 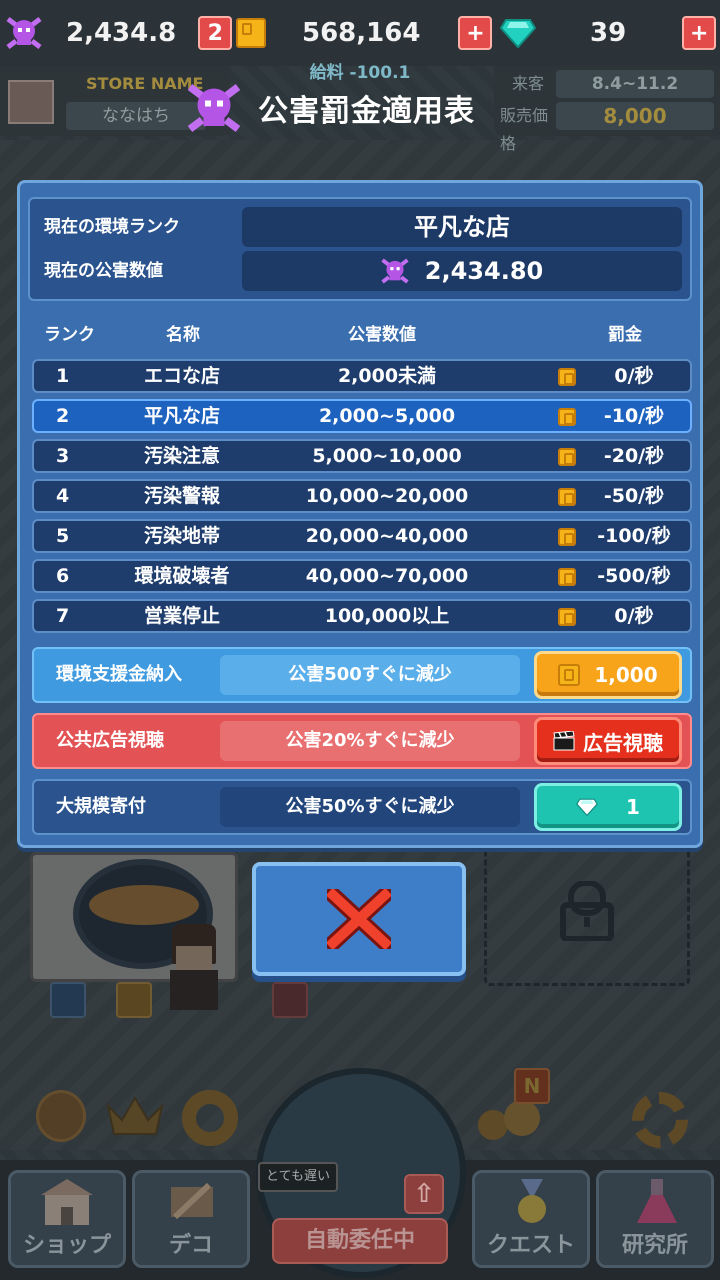 What do you see at coordinates (634, 536) in the screenshot?
I see `row-fine: -100/秒` at bounding box center [634, 536].